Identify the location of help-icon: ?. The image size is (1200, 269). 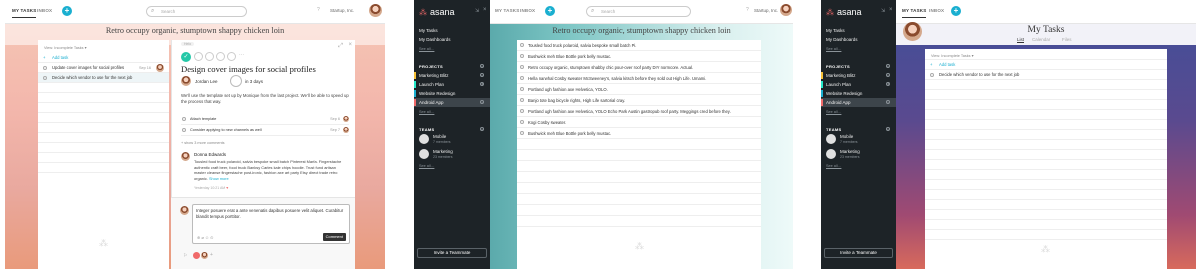
(318, 10).